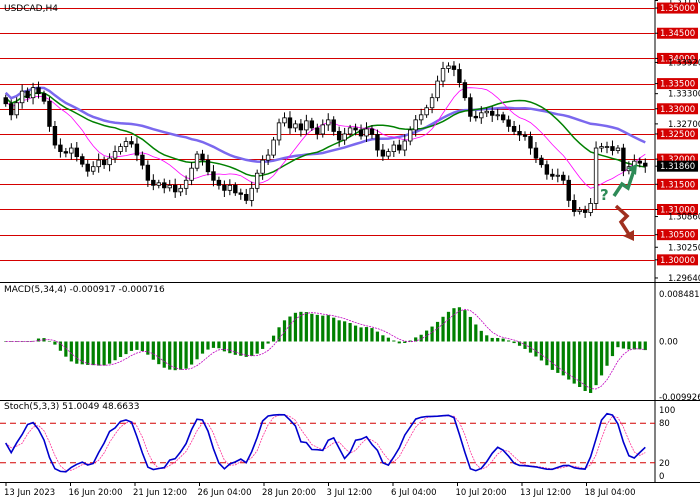  Describe the element at coordinates (677, 167) in the screenshot. I see `current-price-label: 1.31860` at that location.